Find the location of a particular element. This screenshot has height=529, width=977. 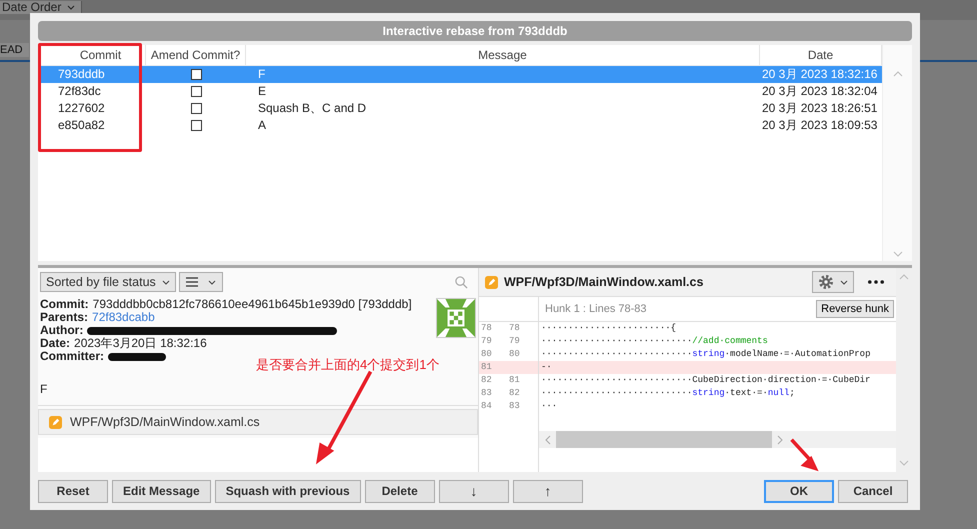

commit-row: e850a82 A 20 3月 2023 18:09:53 is located at coordinates (460, 125).